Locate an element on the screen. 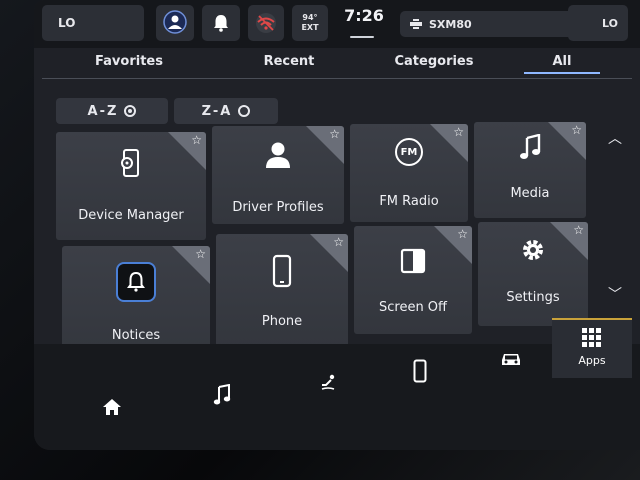  fm-icon: FM is located at coordinates (409, 152).